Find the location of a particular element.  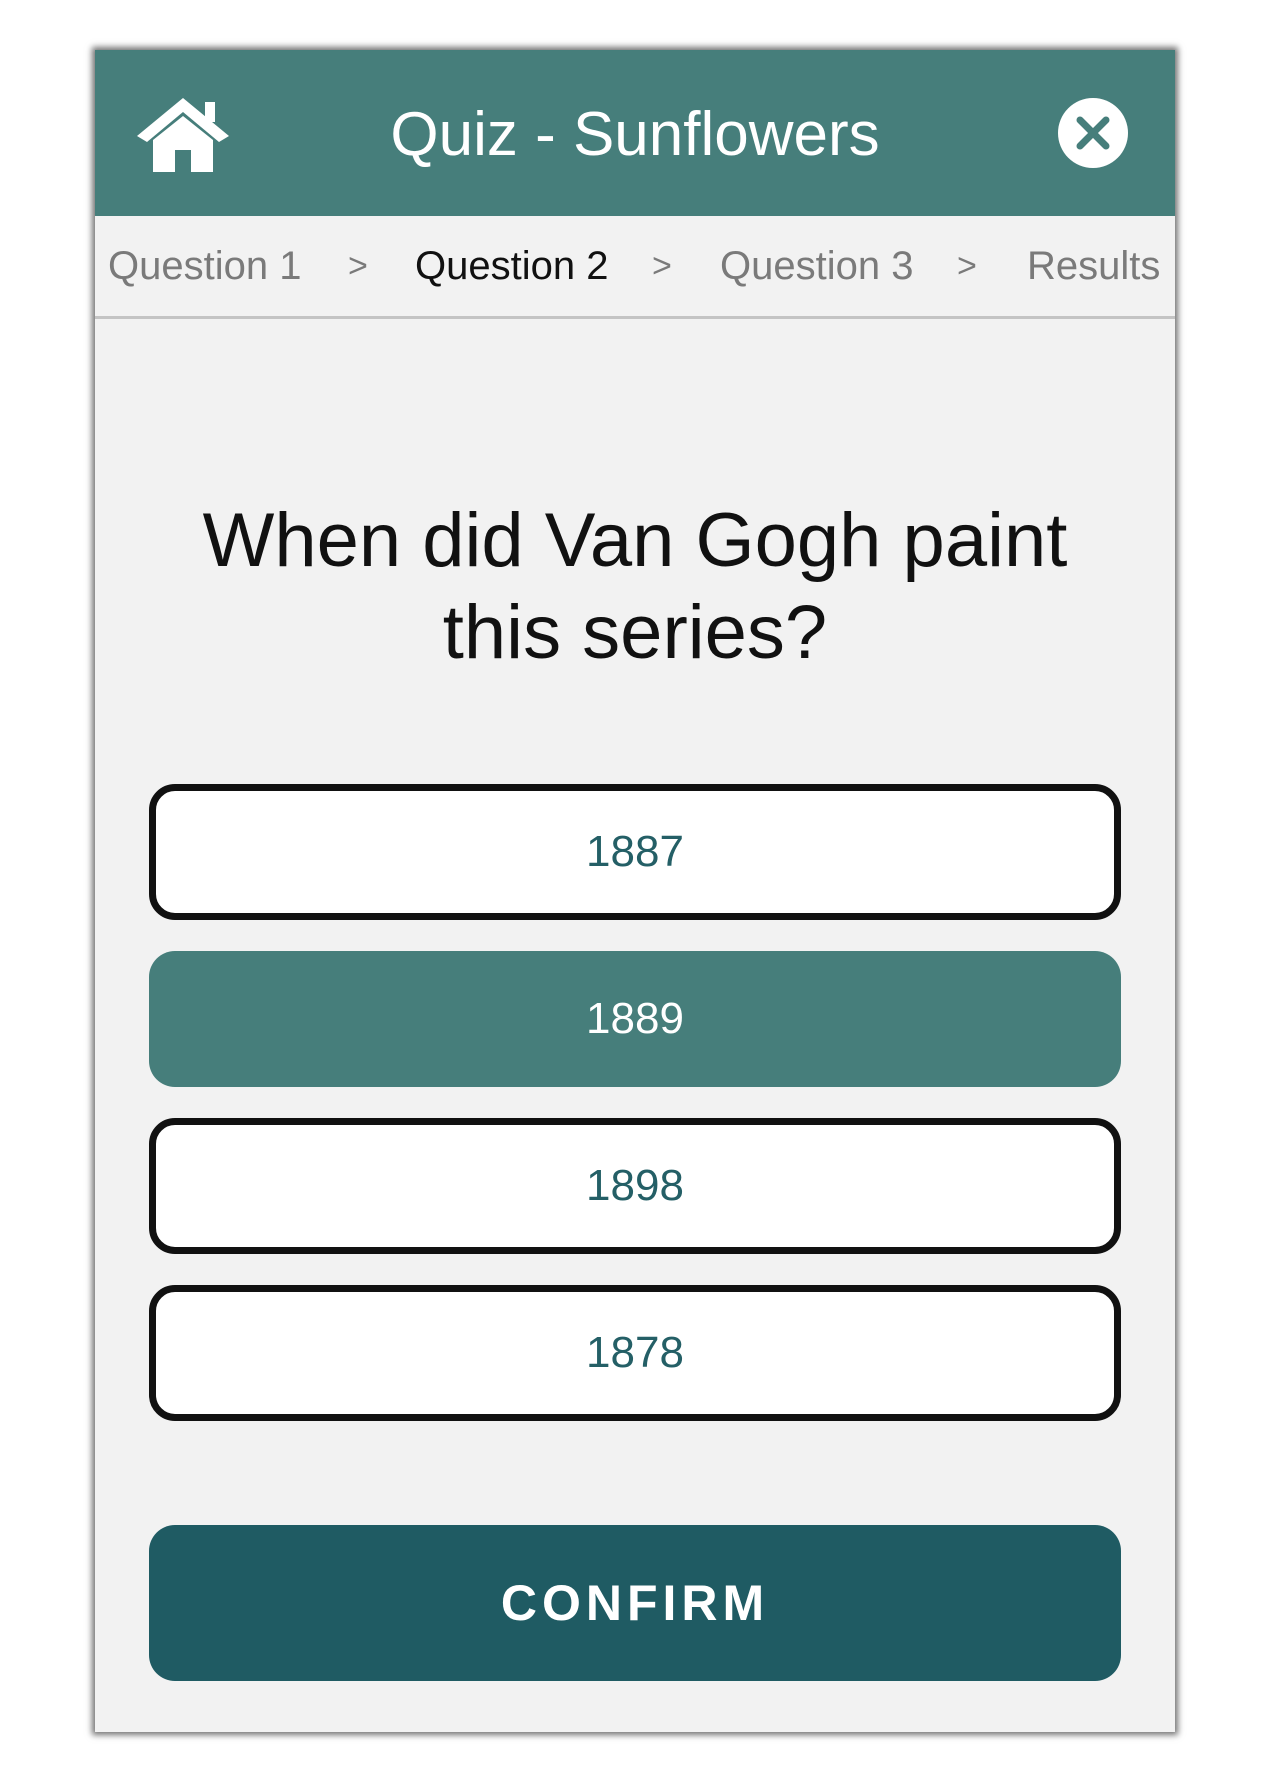

close-button is located at coordinates (1093, 133).